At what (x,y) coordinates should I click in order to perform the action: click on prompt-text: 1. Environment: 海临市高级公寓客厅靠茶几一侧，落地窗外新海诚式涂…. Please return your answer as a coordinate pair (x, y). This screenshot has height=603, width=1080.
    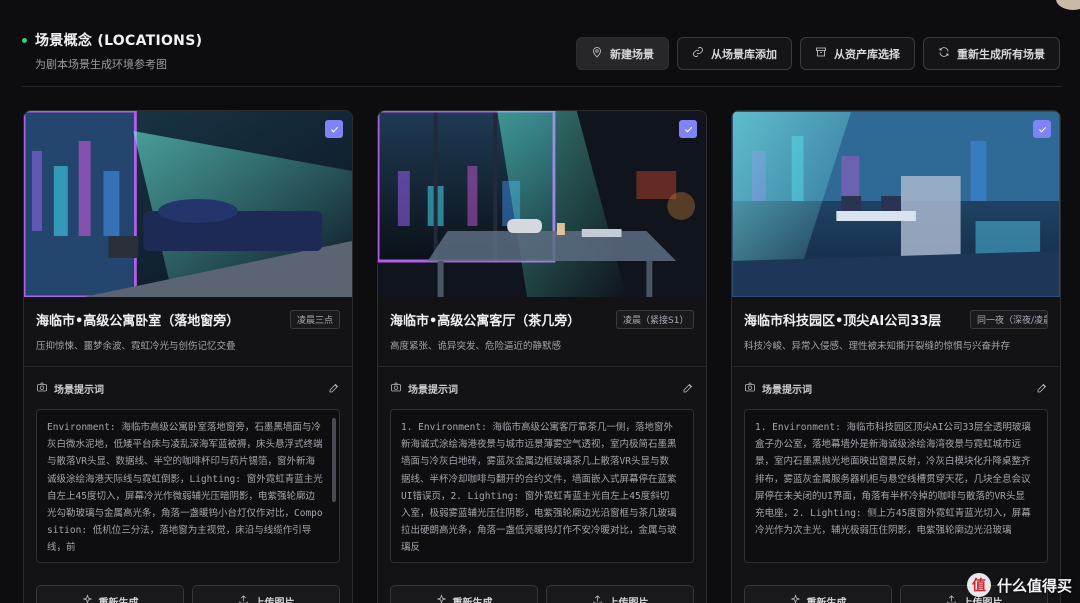
    Looking at the image, I should click on (539, 488).